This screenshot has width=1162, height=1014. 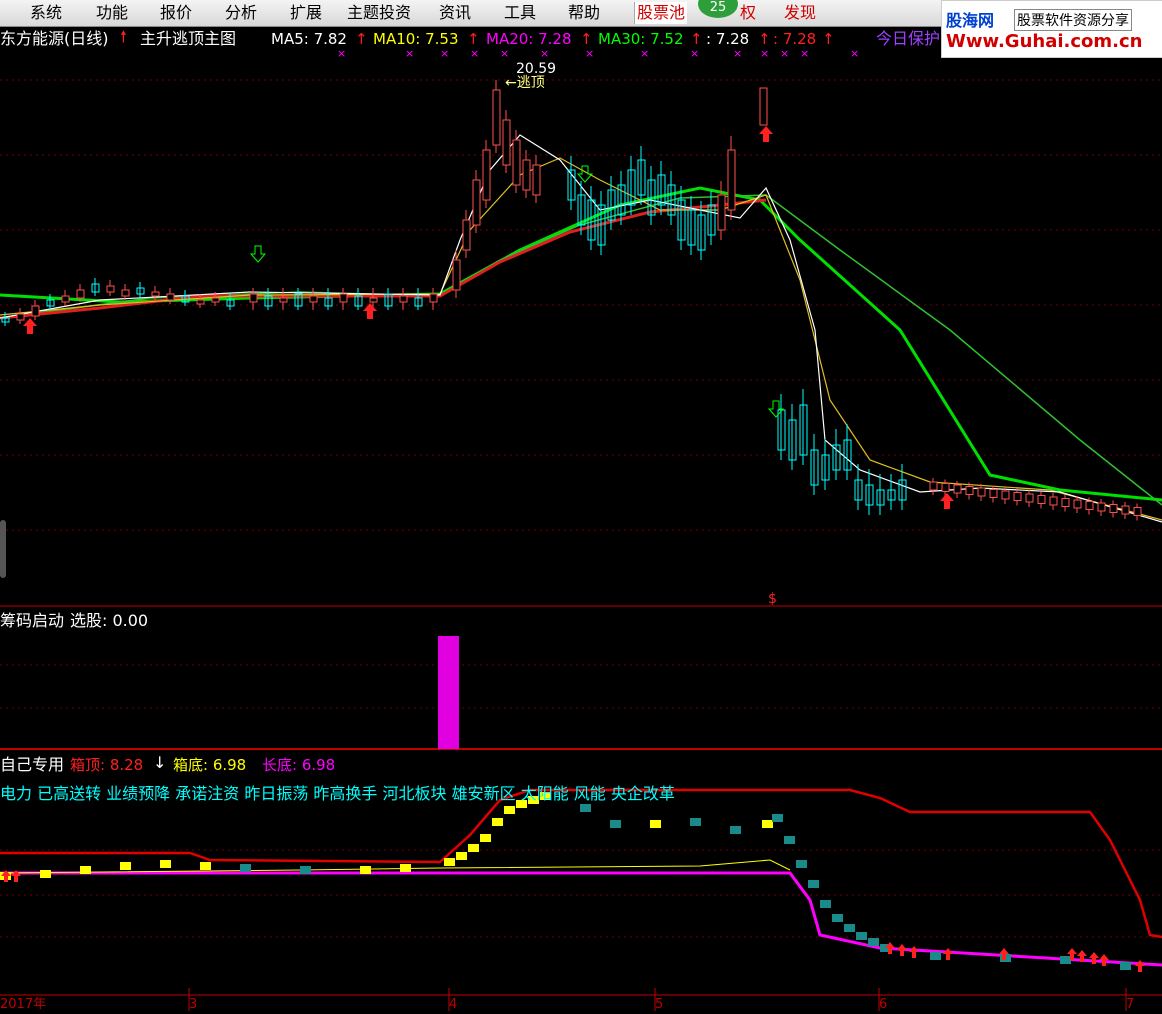 What do you see at coordinates (772, 599) in the screenshot?
I see `dollar-marker: $` at bounding box center [772, 599].